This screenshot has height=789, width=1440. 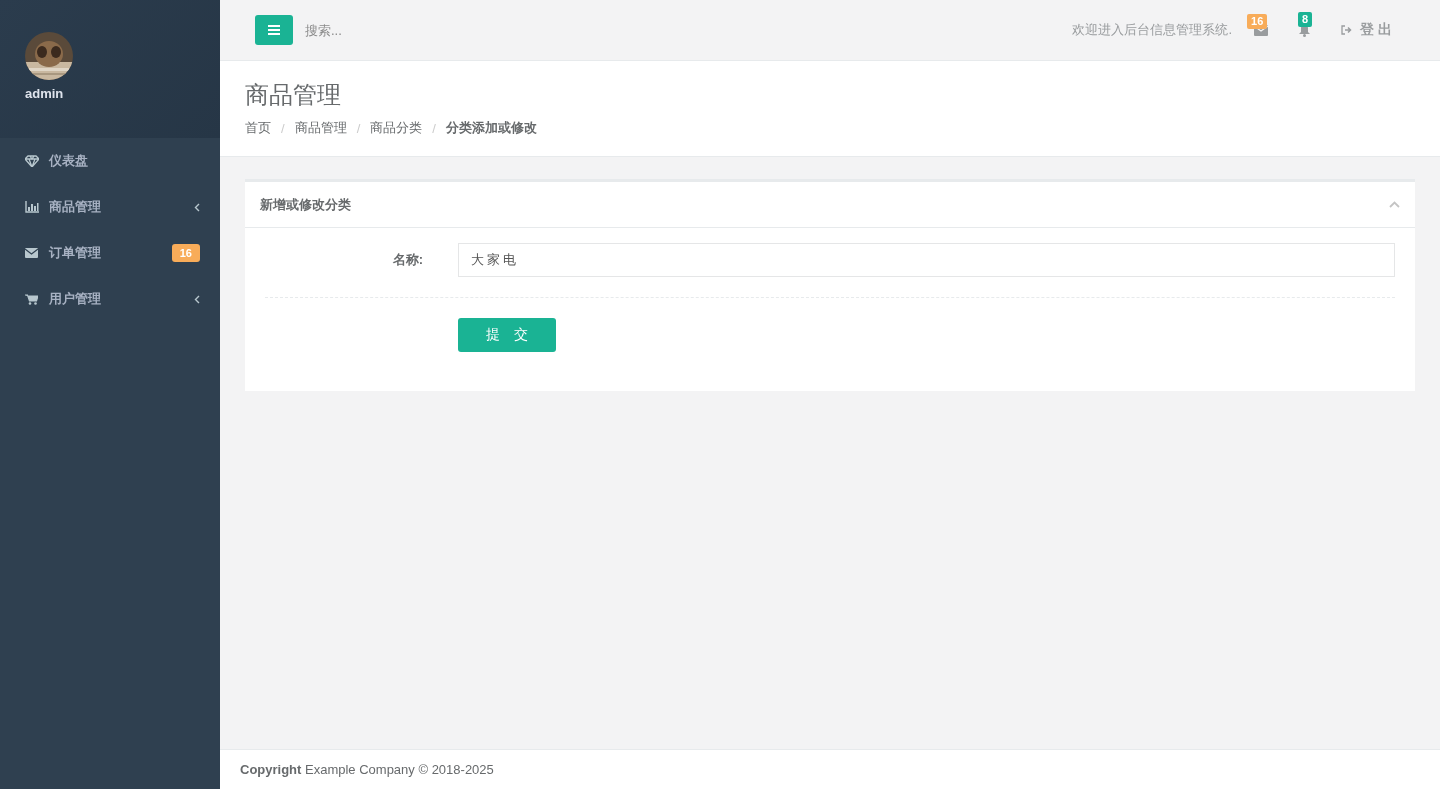 What do you see at coordinates (75, 299) in the screenshot?
I see `nav-label: 用户管理` at bounding box center [75, 299].